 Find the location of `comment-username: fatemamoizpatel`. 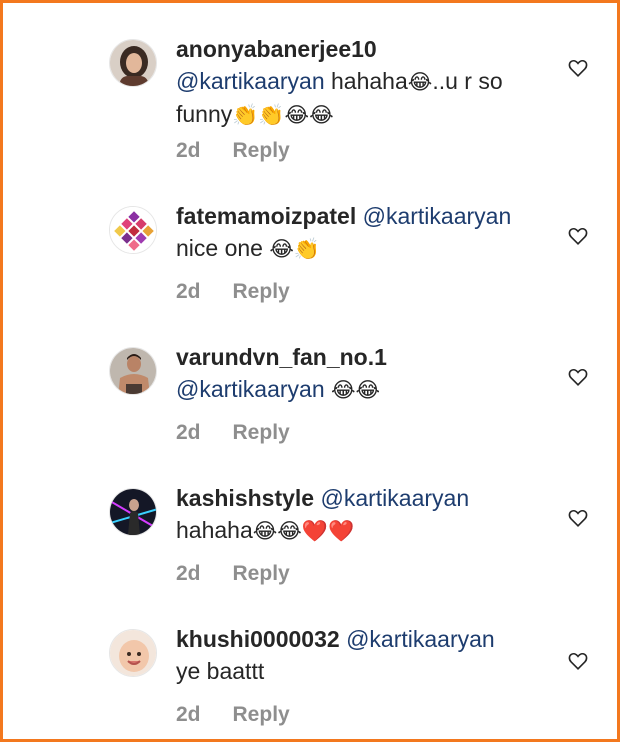

comment-username: fatemamoizpatel is located at coordinates (266, 216).